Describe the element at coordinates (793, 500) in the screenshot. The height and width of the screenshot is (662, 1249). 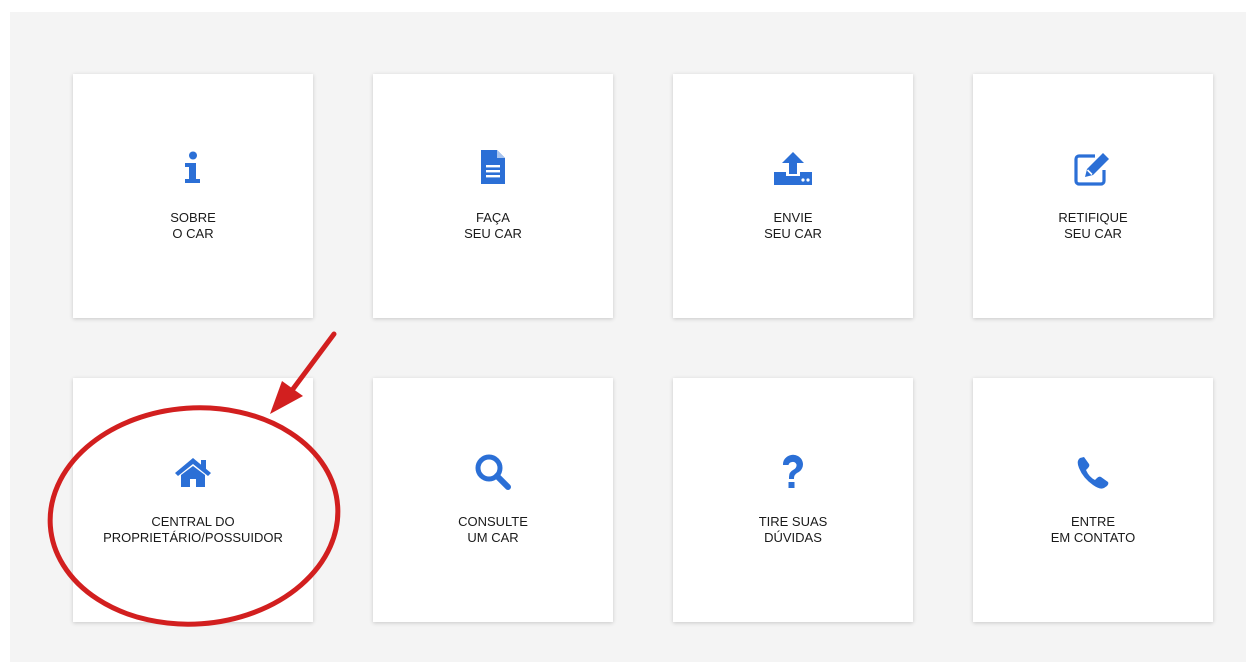
I see `card-tire-suas-duvidas: TIRE SUAS DÚVIDAS` at that location.